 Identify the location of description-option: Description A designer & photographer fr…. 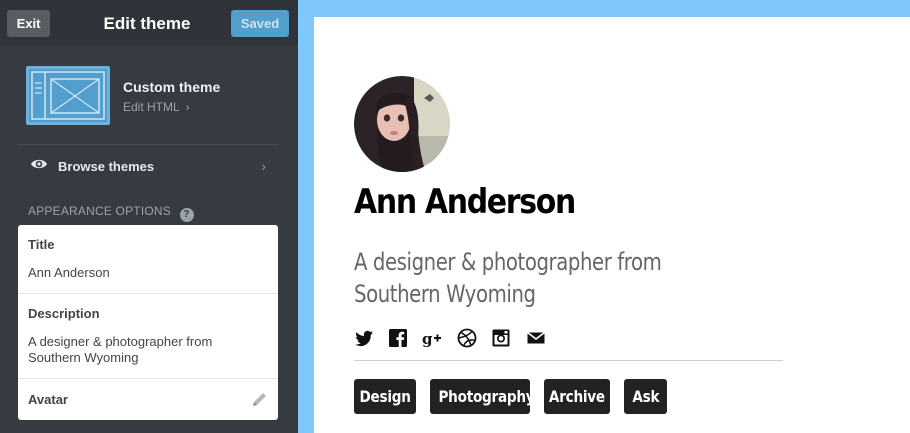
(148, 336).